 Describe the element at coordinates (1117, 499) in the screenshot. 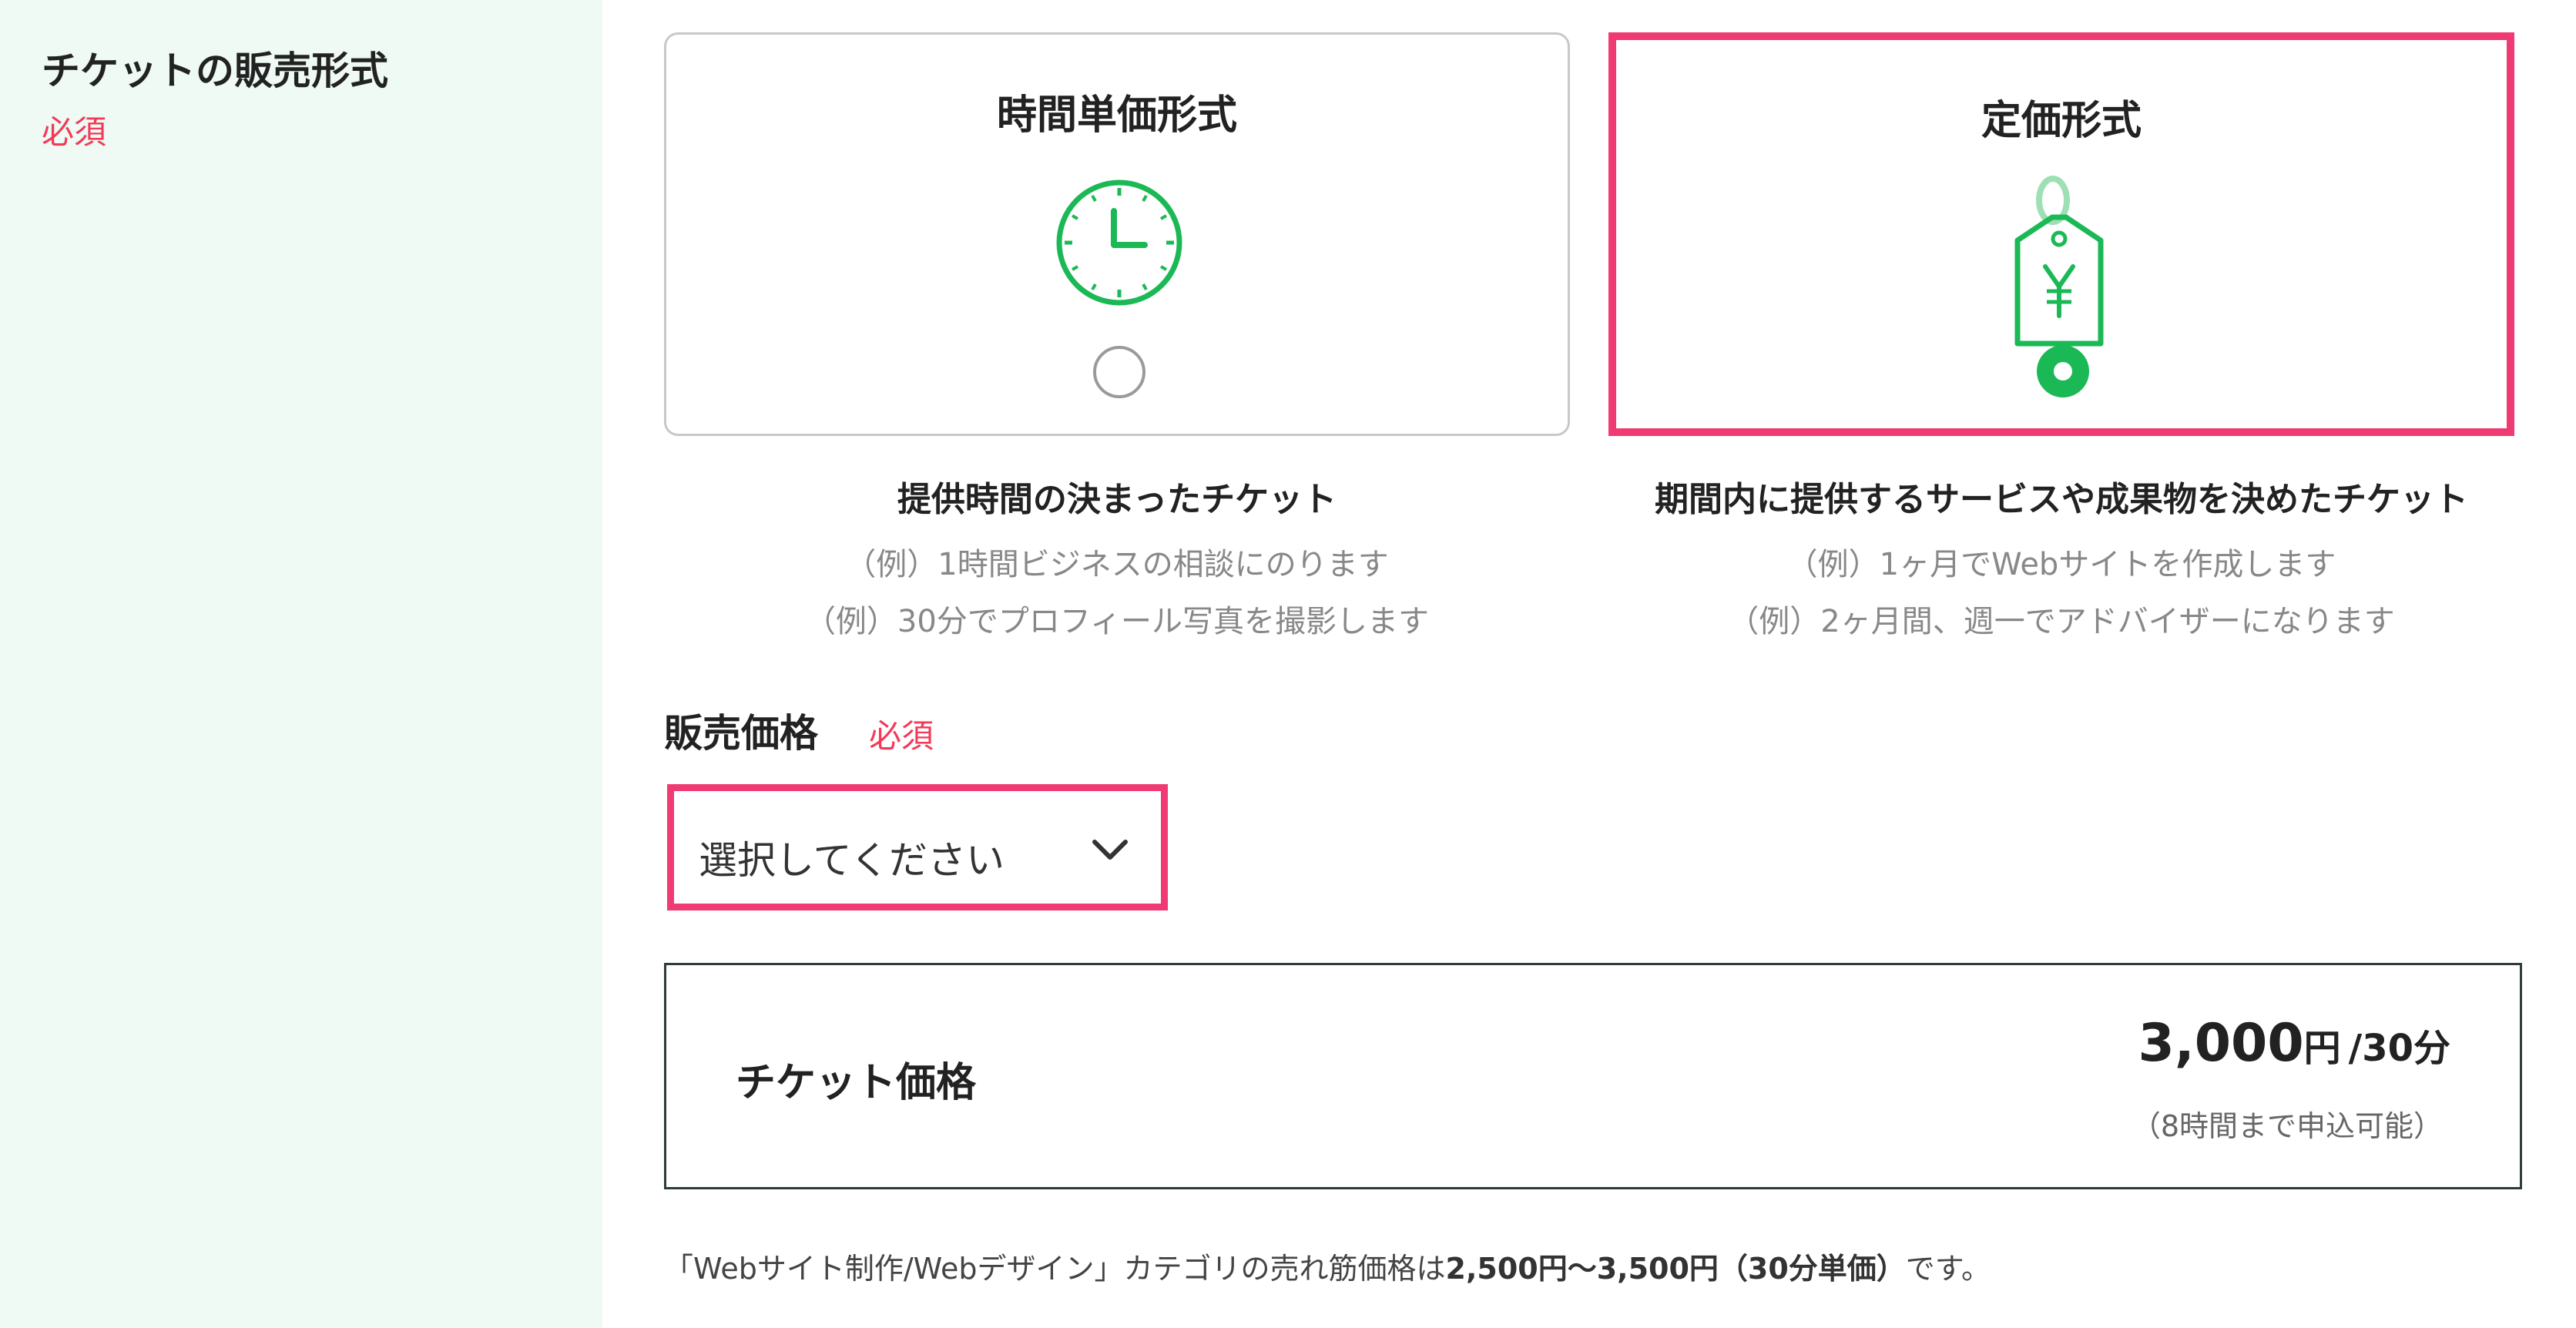

I see `description-hourly: 提供時間の決まったチケット` at that location.